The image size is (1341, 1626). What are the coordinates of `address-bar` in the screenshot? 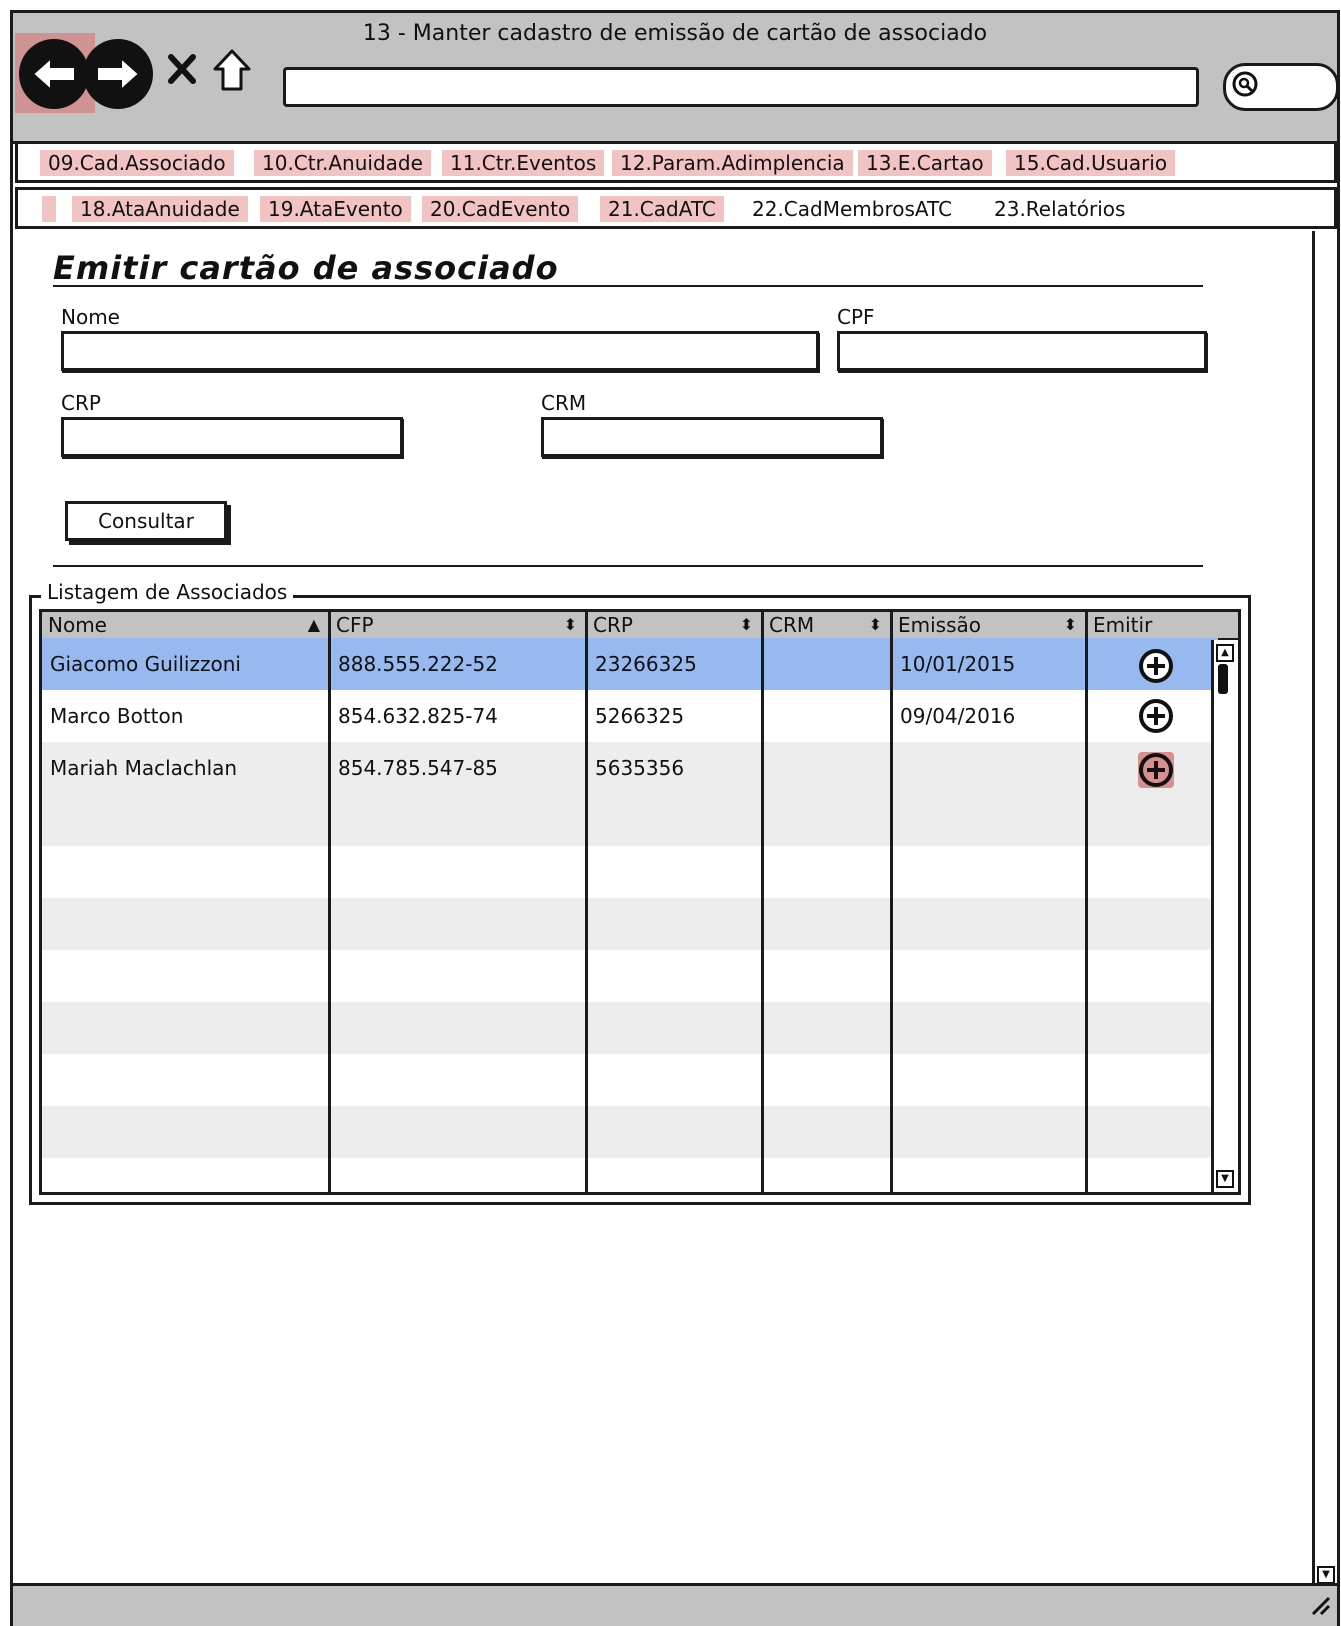 It's located at (741, 87).